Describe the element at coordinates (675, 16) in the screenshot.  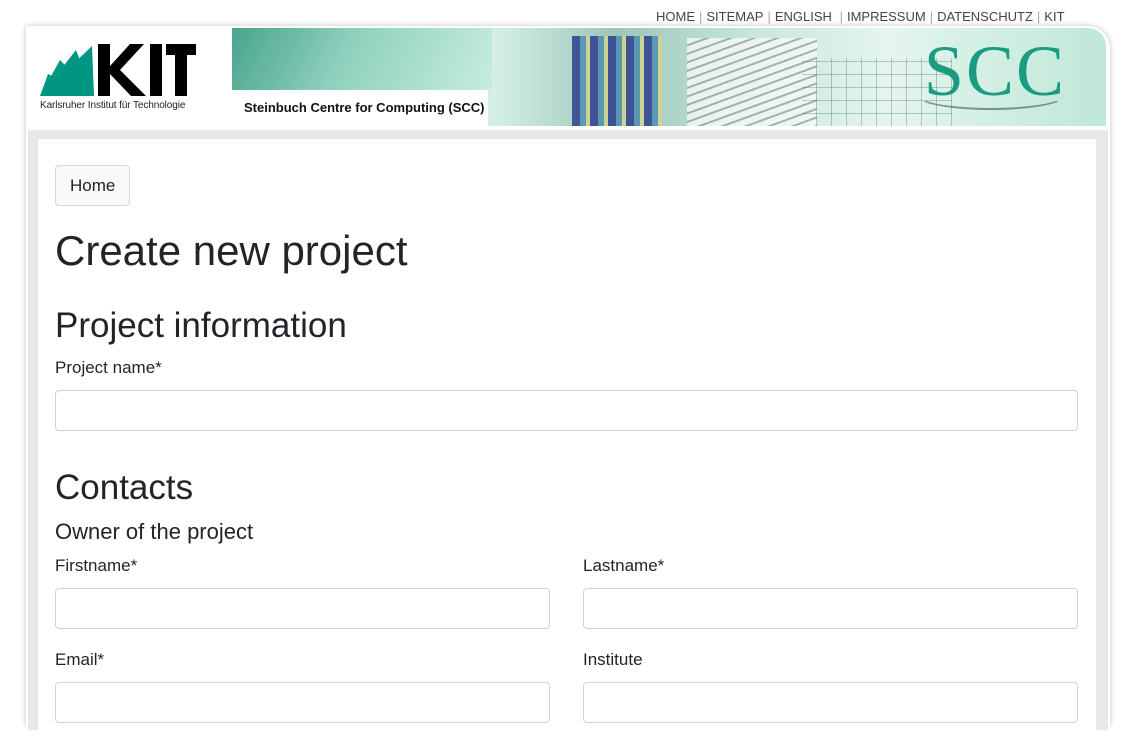
I see `nav-link-home: HOME` at that location.